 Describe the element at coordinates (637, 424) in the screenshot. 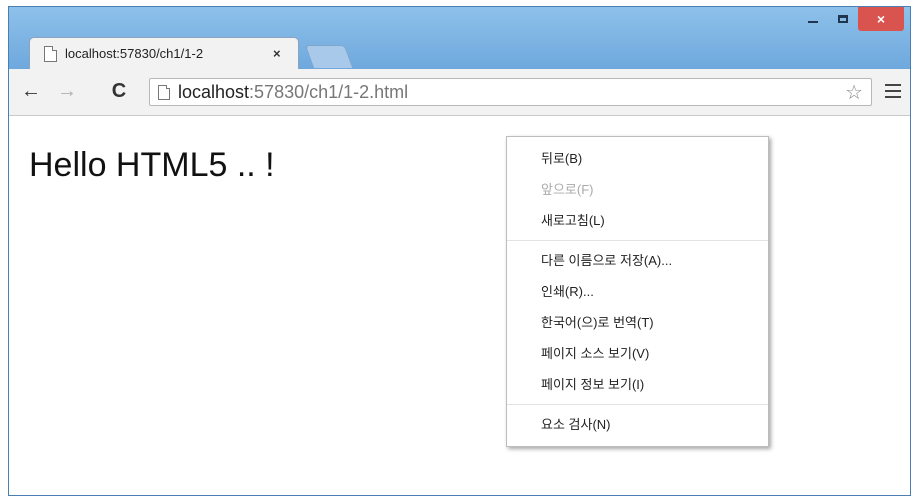

I see `menu-item-inspect: 요소 검사(N)` at that location.